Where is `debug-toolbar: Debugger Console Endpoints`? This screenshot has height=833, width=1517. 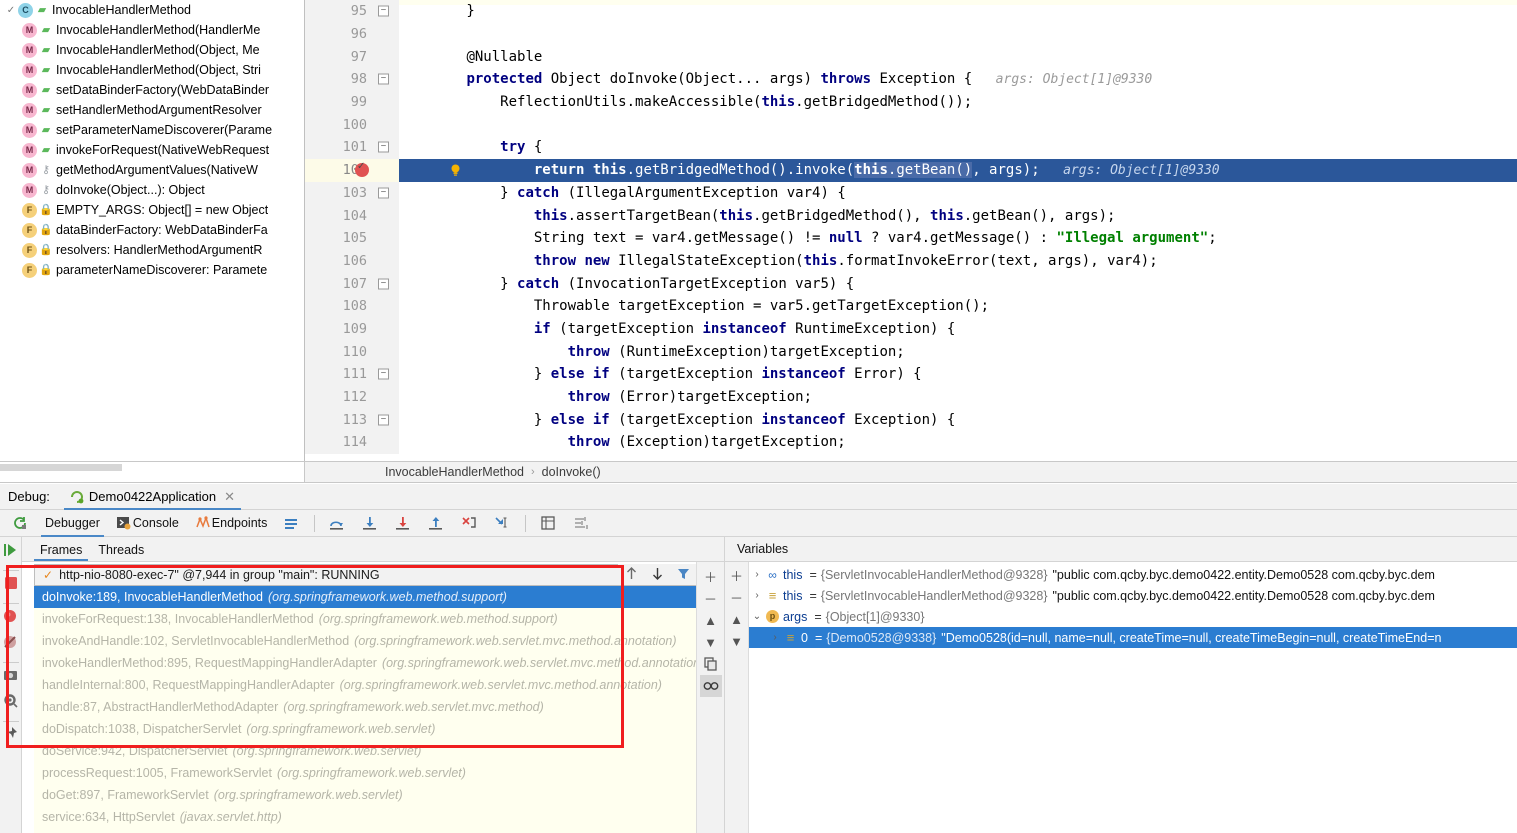
debug-toolbar: Debugger Console Endpoints is located at coordinates (758, 523).